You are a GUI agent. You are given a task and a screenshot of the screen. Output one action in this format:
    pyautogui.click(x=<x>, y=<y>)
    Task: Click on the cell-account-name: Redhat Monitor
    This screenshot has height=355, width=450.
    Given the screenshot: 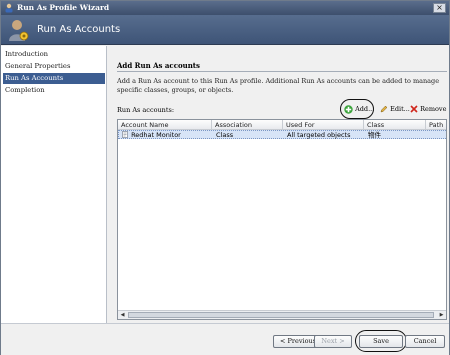 What is the action you would take?
    pyautogui.click(x=166, y=135)
    